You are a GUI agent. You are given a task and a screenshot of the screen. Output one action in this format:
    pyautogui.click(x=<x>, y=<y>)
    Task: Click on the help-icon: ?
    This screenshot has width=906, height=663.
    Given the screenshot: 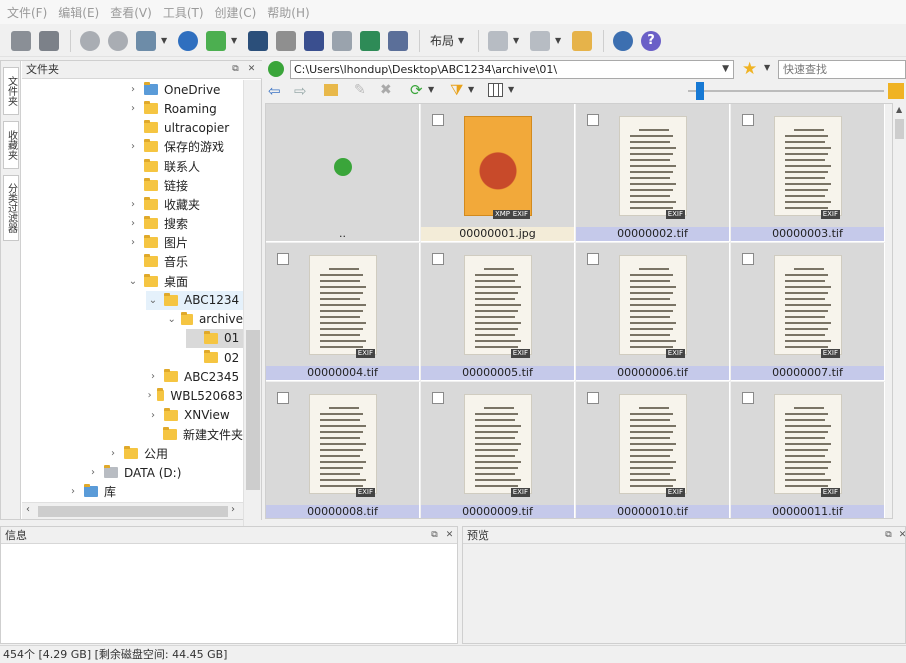 What is the action you would take?
    pyautogui.click(x=651, y=41)
    